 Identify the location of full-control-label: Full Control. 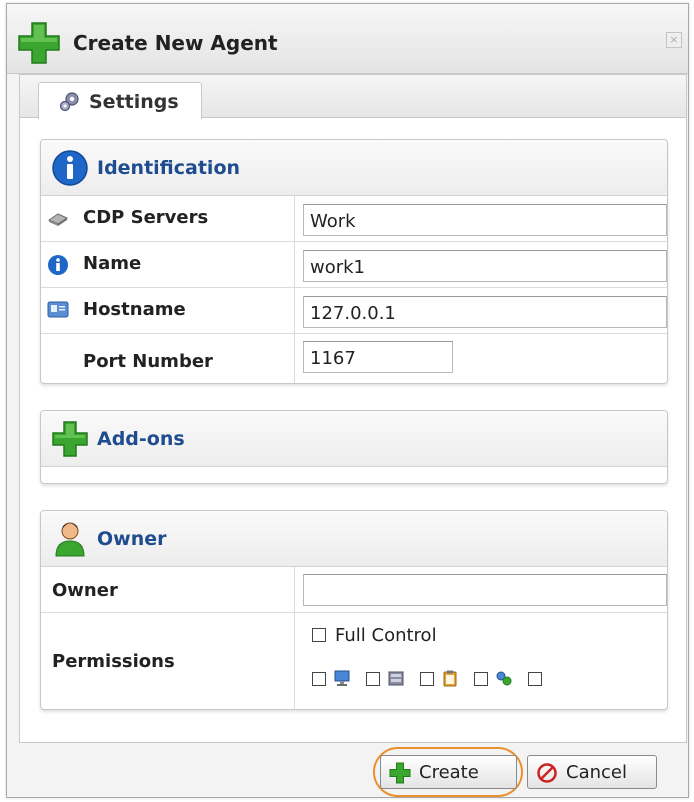
(386, 635).